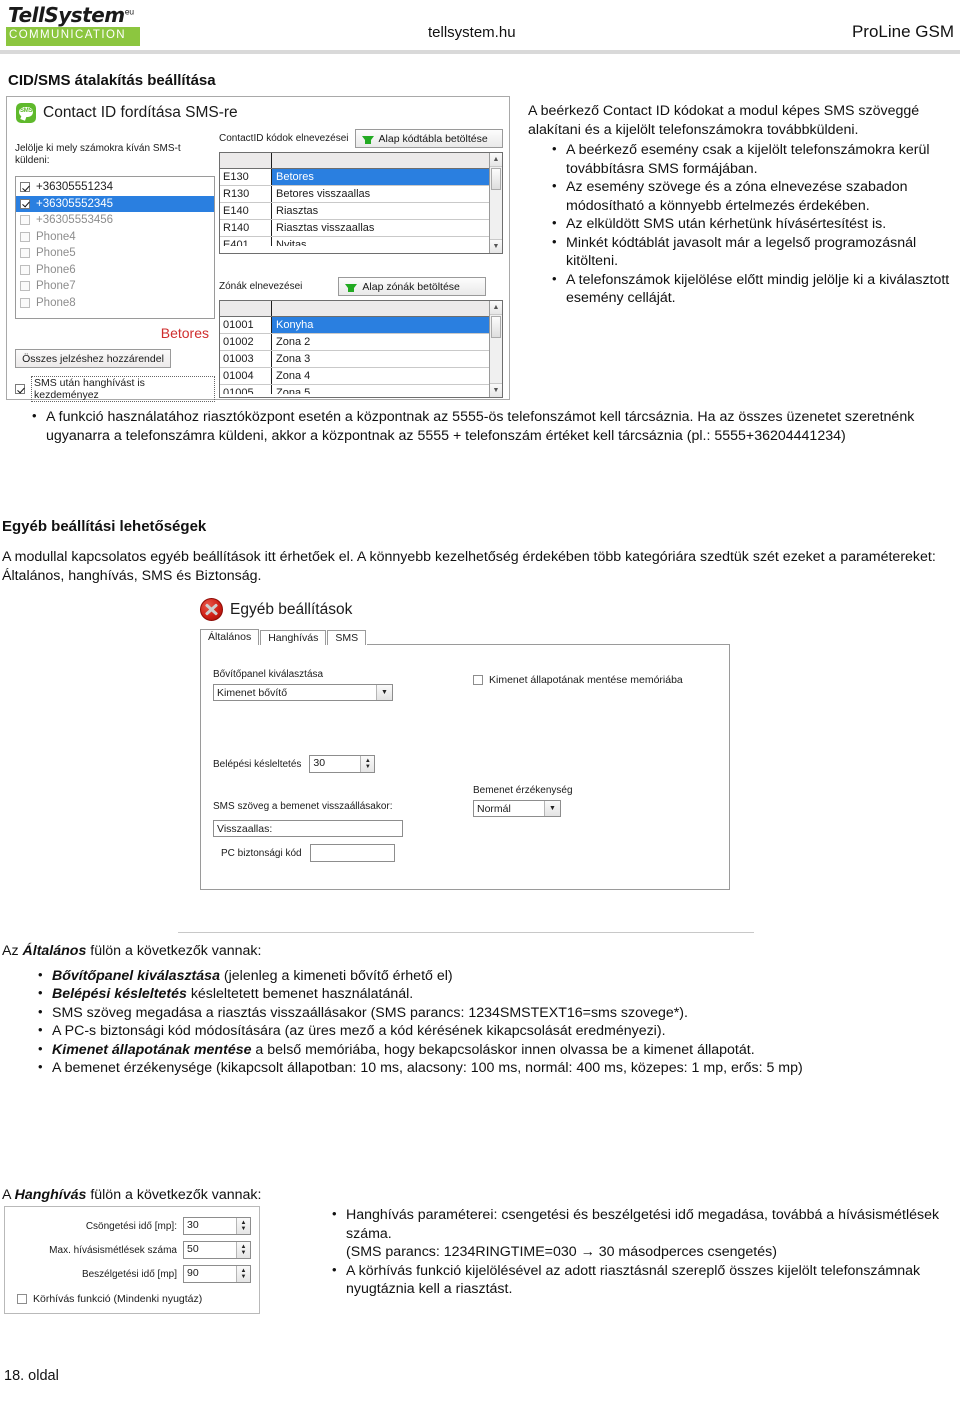 This screenshot has width=960, height=1405. Describe the element at coordinates (387, 241) in the screenshot. I see `grid-cell-name: Nyitas` at that location.